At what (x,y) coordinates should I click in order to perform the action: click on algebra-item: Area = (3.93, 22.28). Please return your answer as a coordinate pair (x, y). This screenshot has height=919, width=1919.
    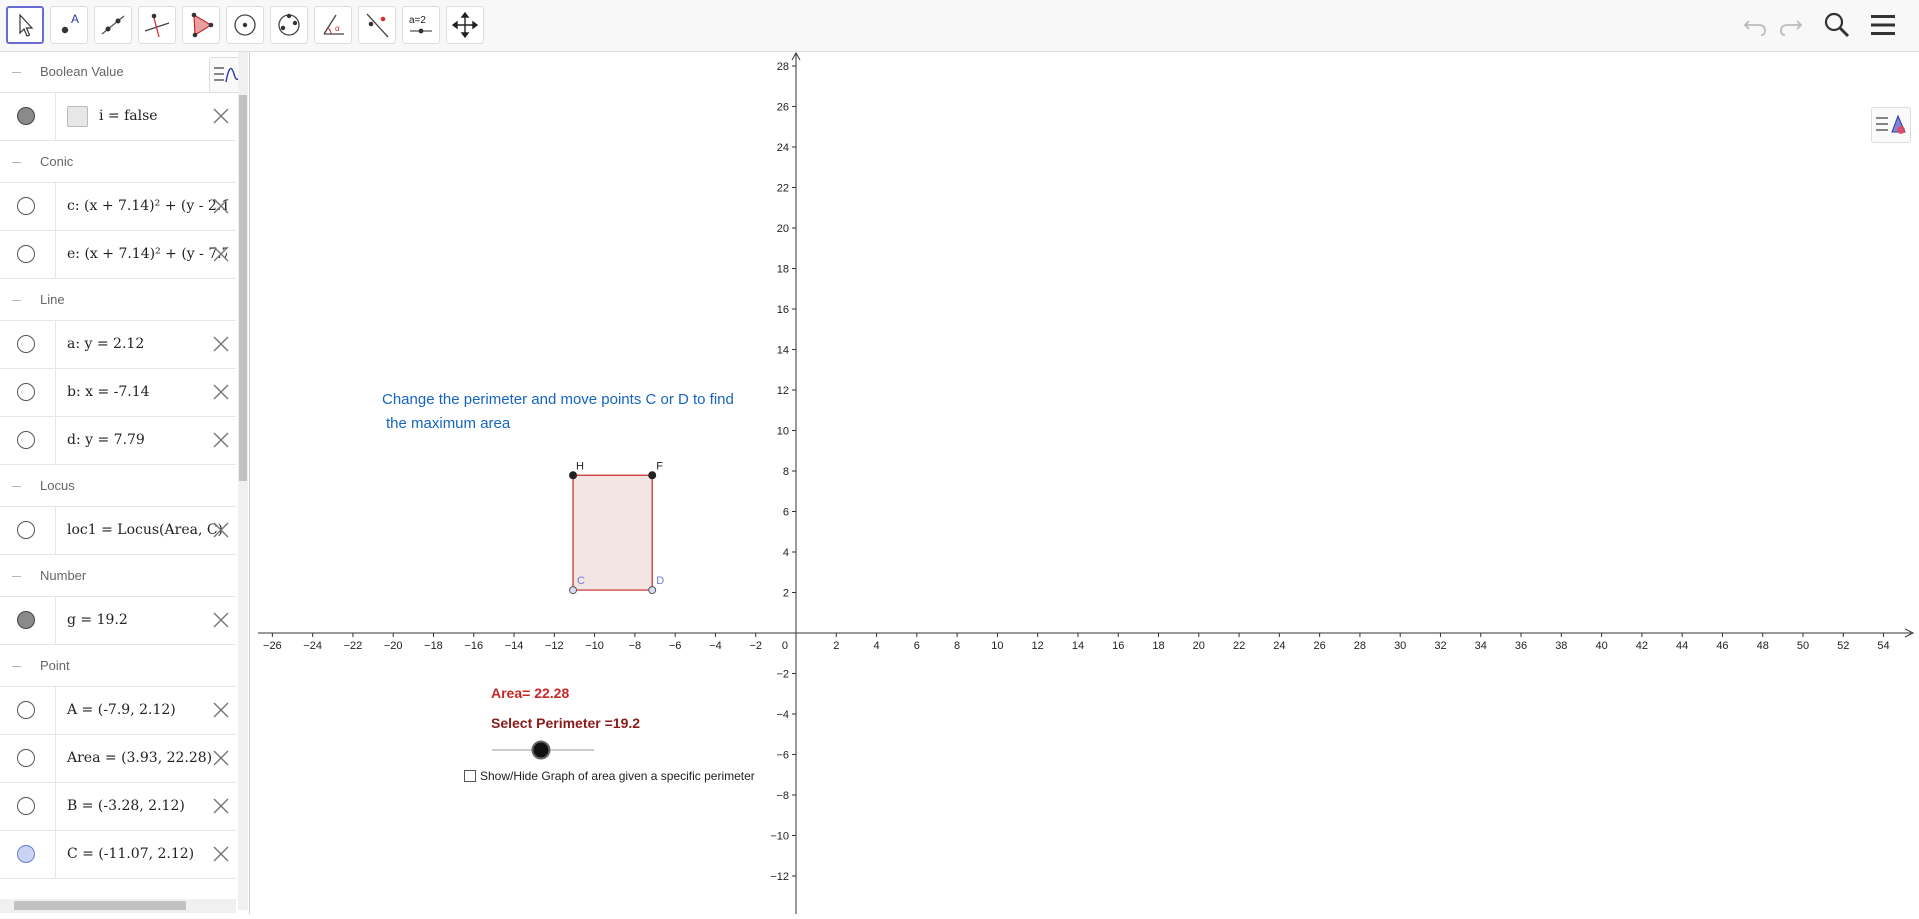
    Looking at the image, I should click on (118, 759).